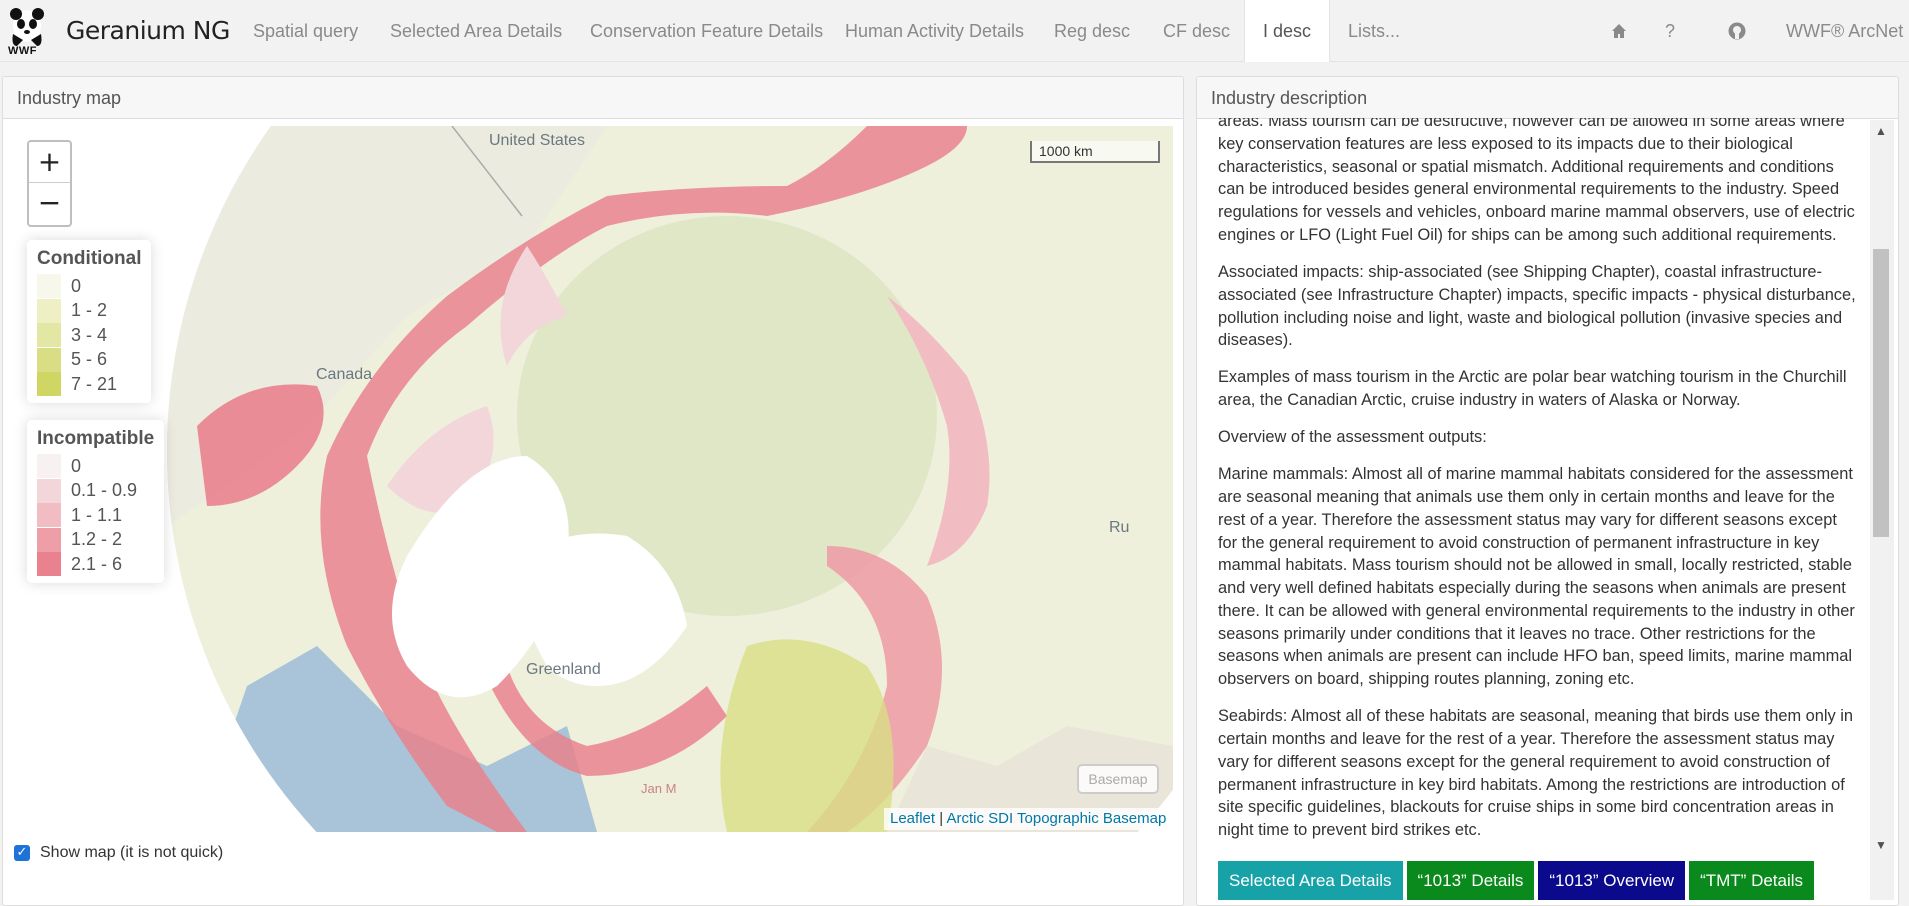 The height and width of the screenshot is (906, 1909). What do you see at coordinates (22, 853) in the screenshot?
I see `show-map-checkbox: ✓` at bounding box center [22, 853].